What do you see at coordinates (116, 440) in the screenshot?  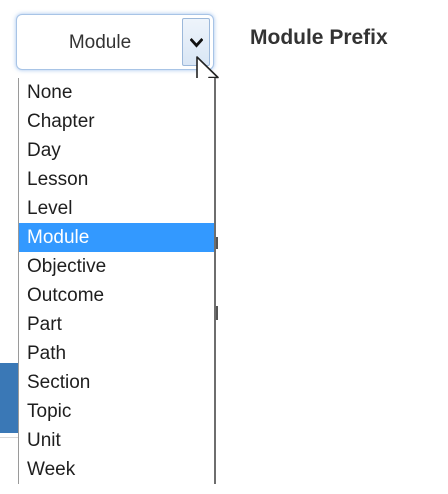 I see `dropdown-option-unit: Unit` at bounding box center [116, 440].